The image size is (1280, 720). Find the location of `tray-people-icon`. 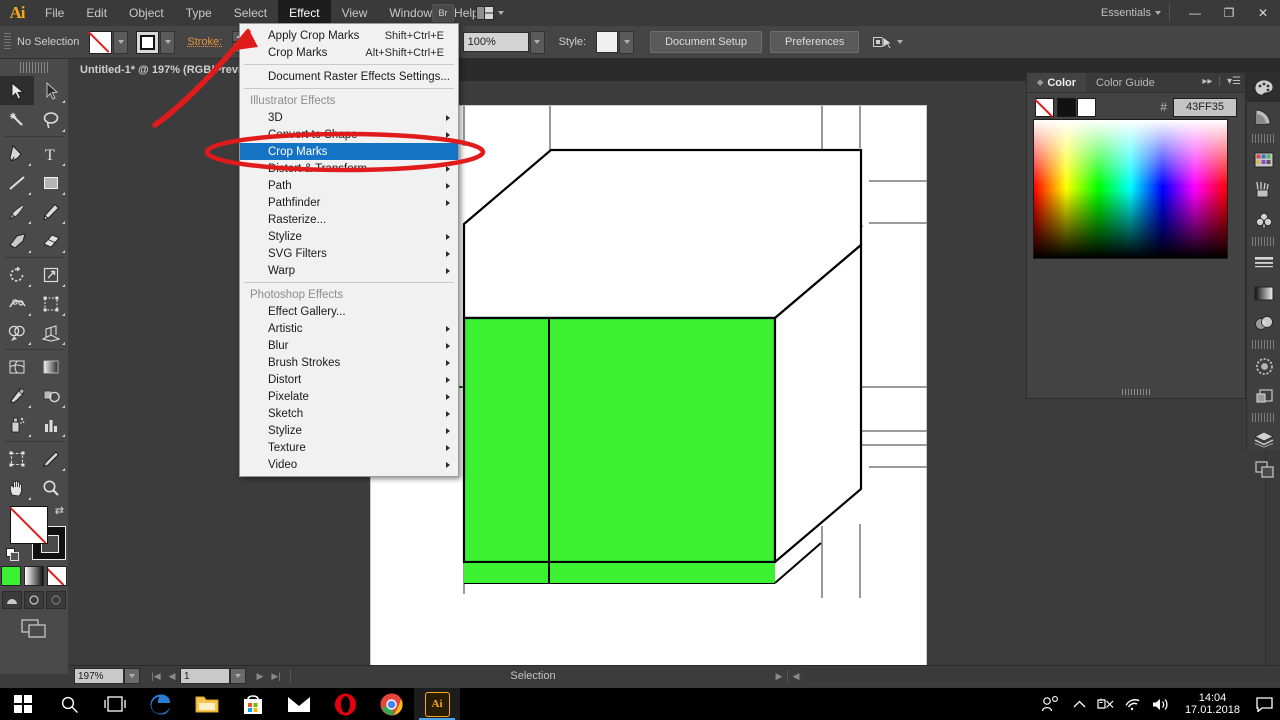

tray-people-icon is located at coordinates (1050, 704).